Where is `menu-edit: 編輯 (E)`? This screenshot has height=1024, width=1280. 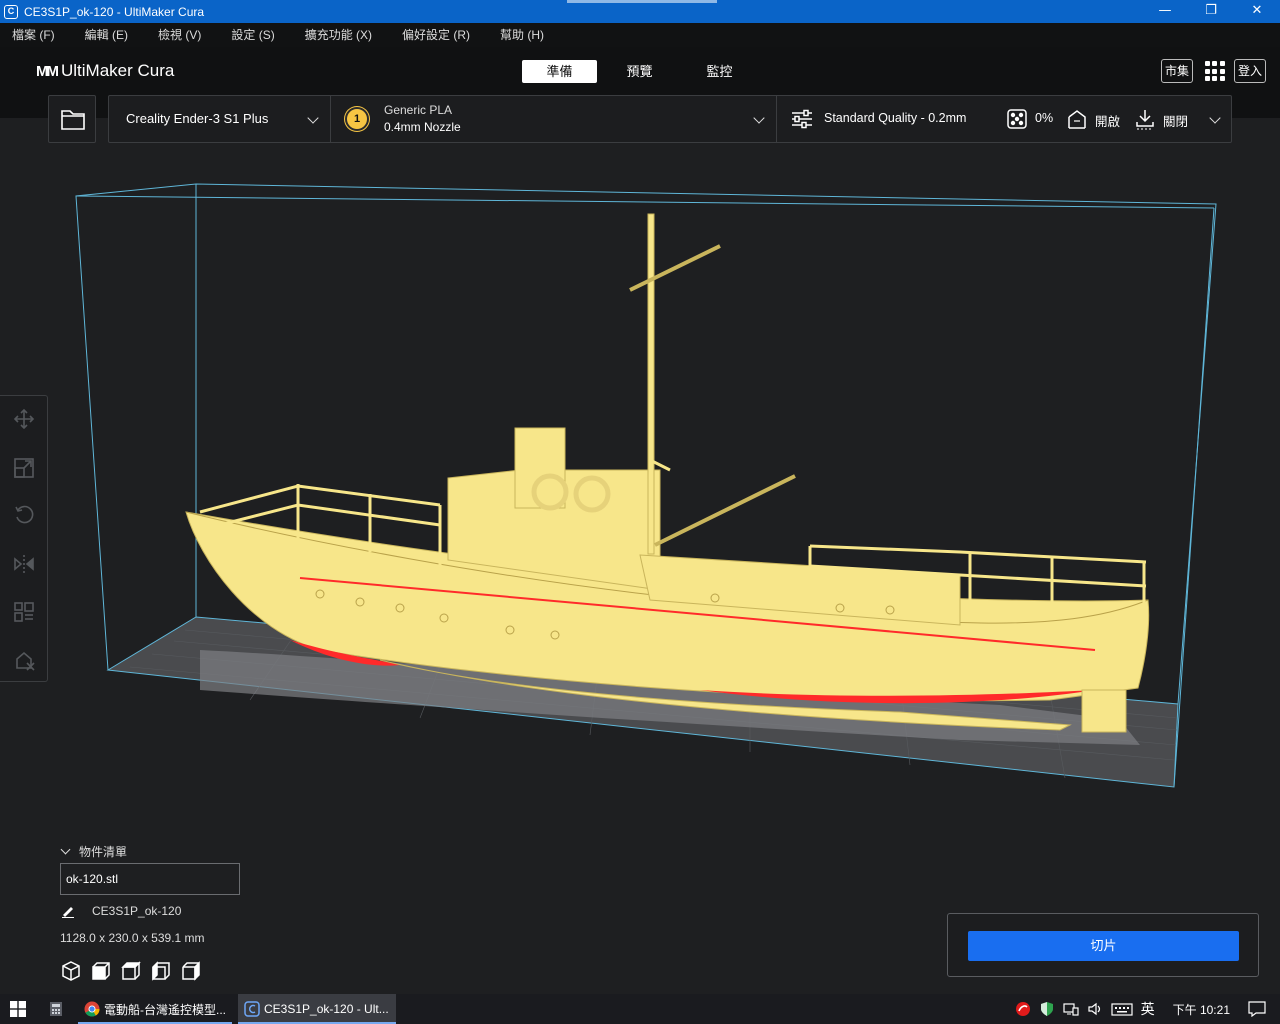 menu-edit: 編輯 (E) is located at coordinates (106, 35).